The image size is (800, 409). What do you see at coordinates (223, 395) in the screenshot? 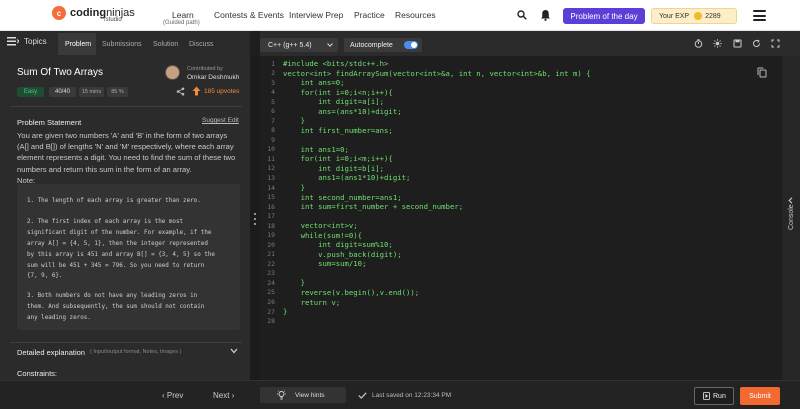
I see `next-button: Next ›` at bounding box center [223, 395].